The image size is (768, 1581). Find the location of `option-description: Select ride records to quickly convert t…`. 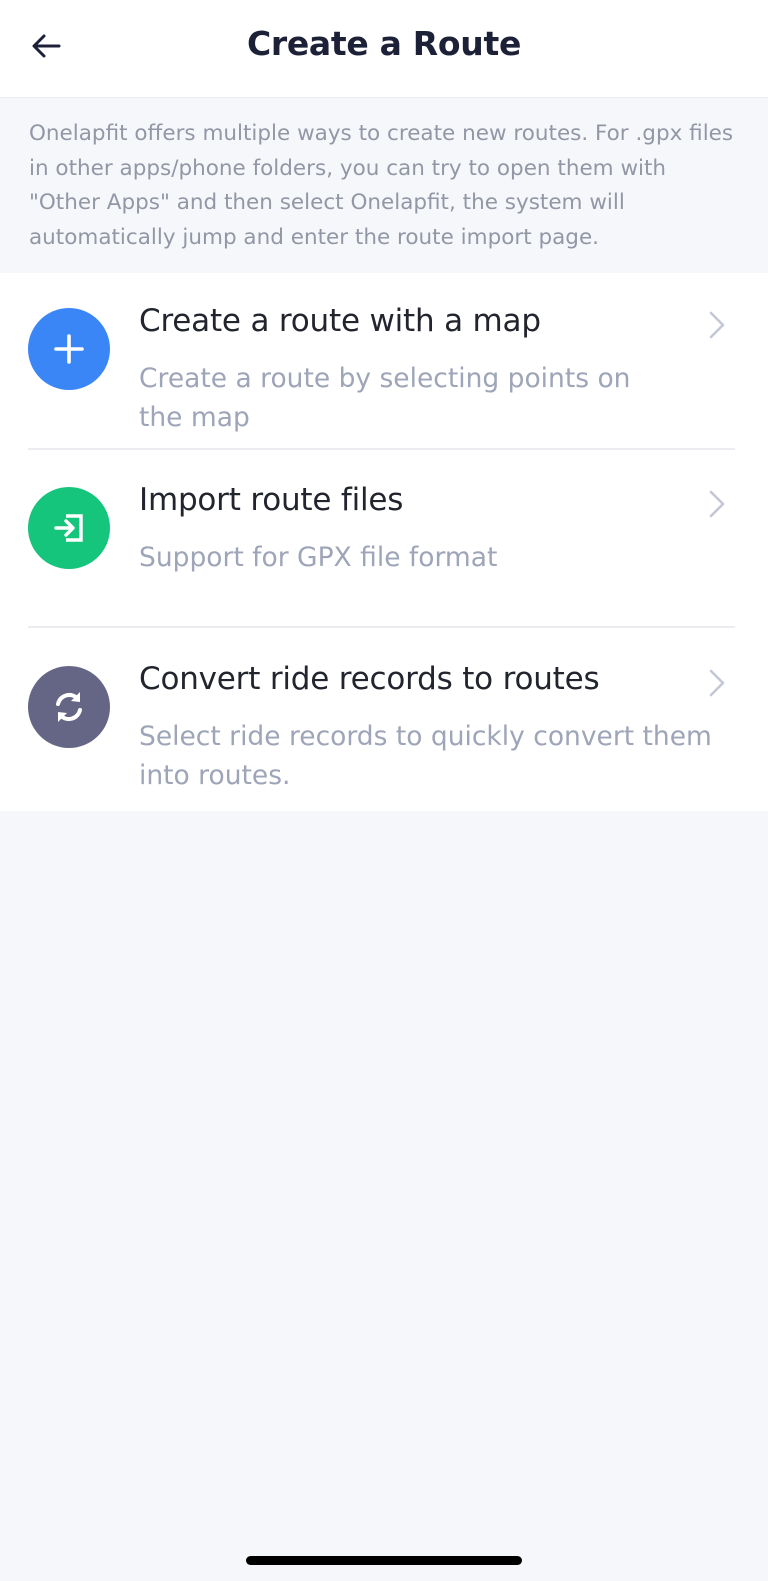

option-description: Select ride records to quickly convert t… is located at coordinates (425, 756).